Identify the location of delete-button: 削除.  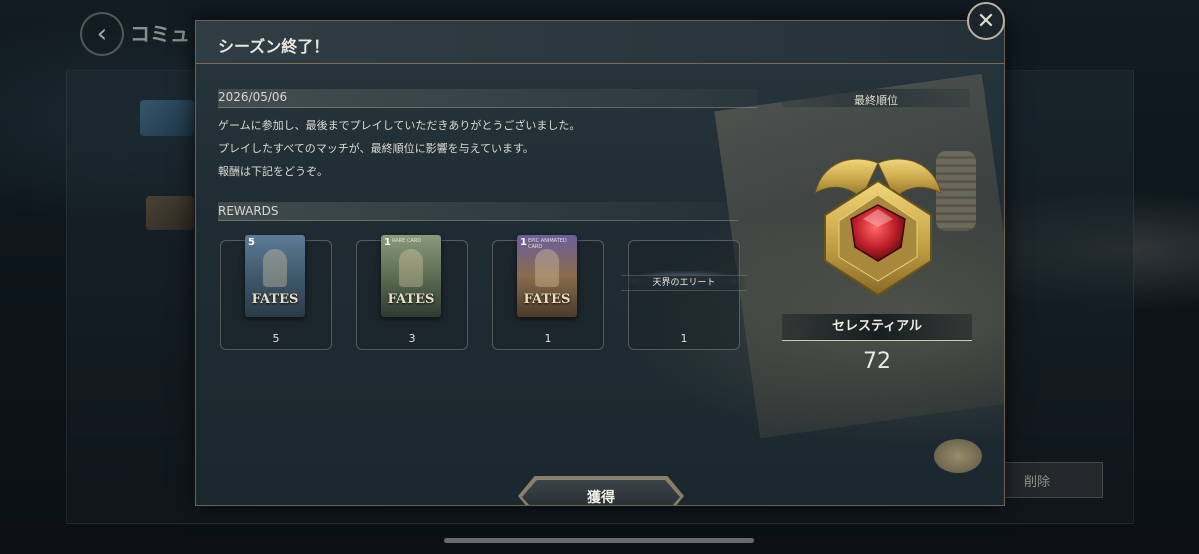
(1053, 480).